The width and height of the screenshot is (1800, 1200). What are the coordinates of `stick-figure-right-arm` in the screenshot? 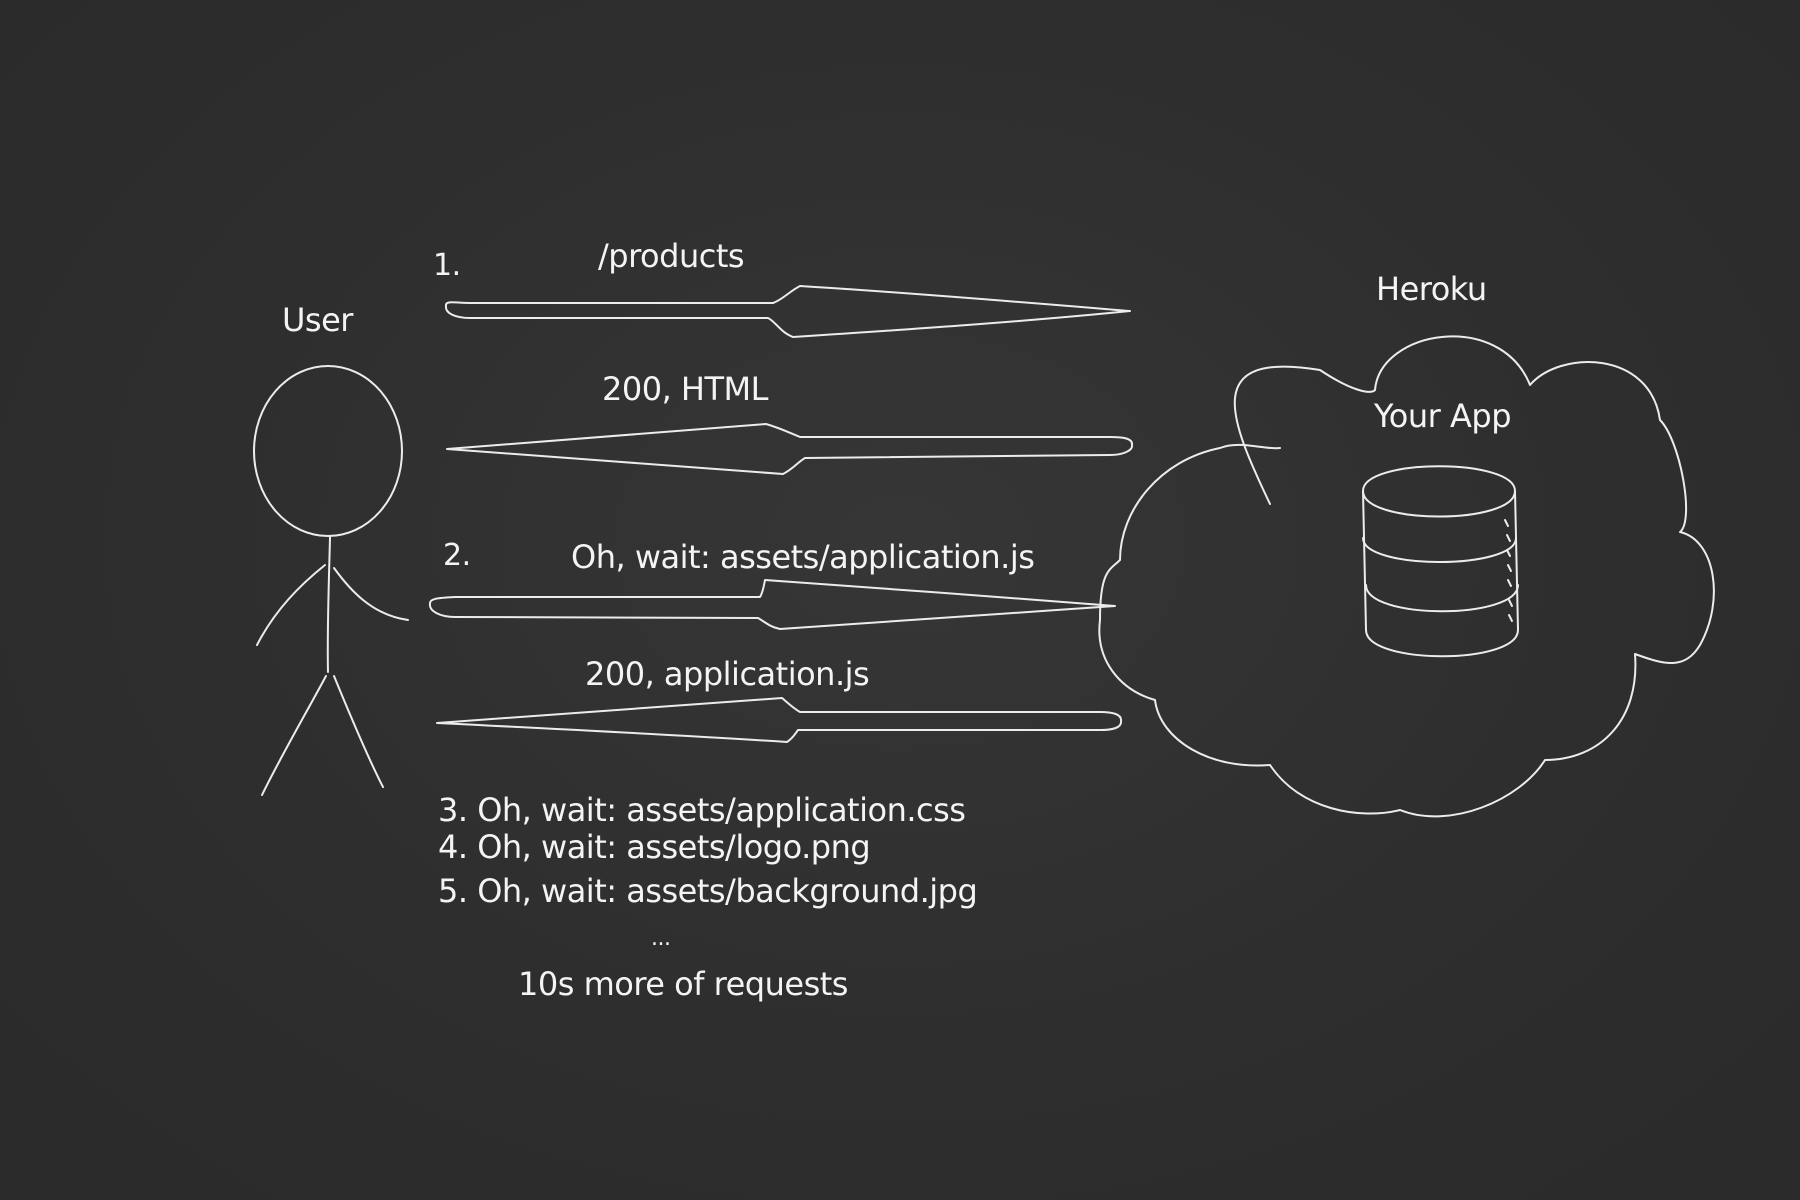 It's located at (371, 594).